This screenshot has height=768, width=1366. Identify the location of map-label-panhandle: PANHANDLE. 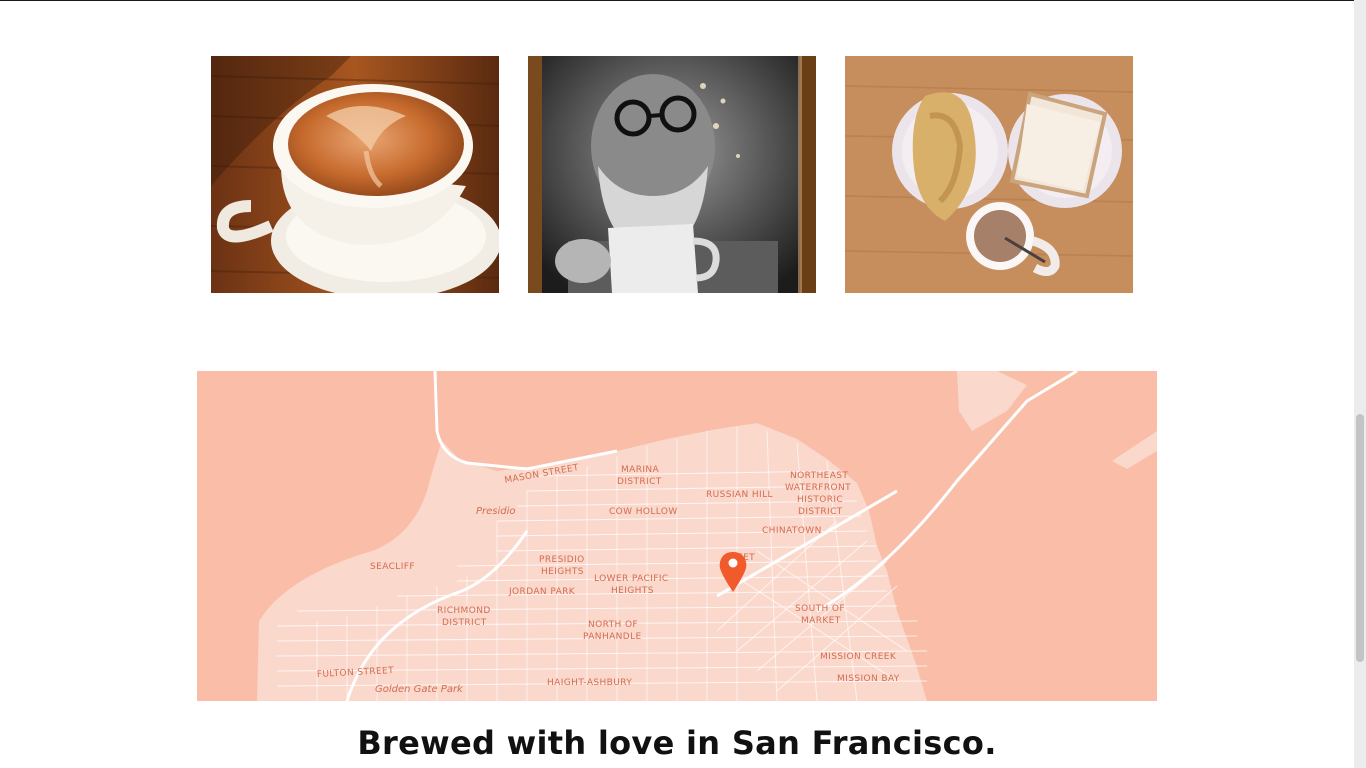
(612, 637).